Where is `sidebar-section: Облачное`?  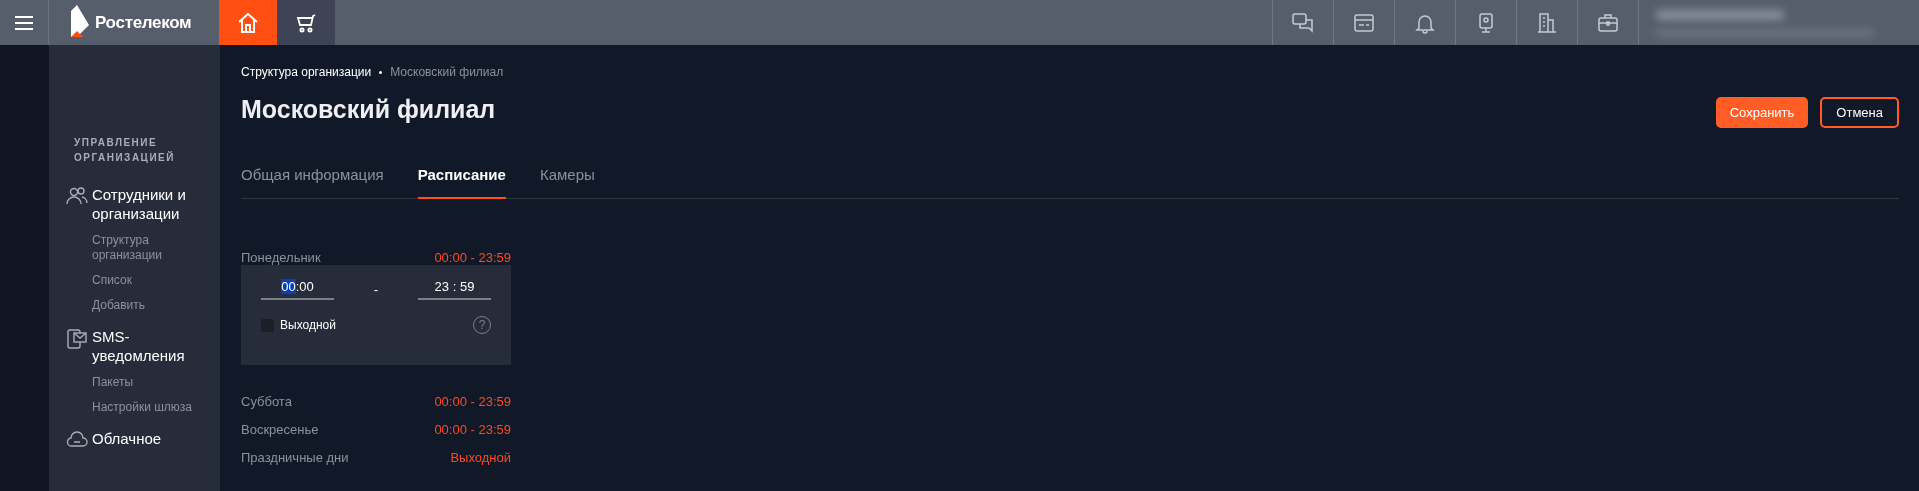
sidebar-section: Облачное is located at coordinates (143, 439).